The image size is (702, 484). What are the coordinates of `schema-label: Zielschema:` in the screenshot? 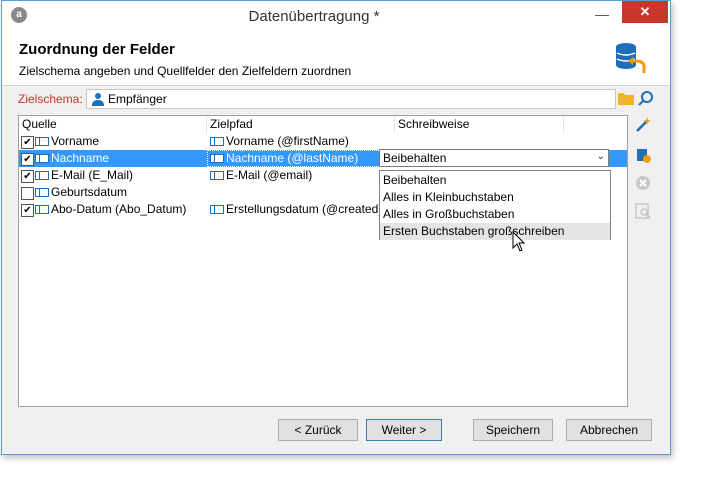 It's located at (50, 99).